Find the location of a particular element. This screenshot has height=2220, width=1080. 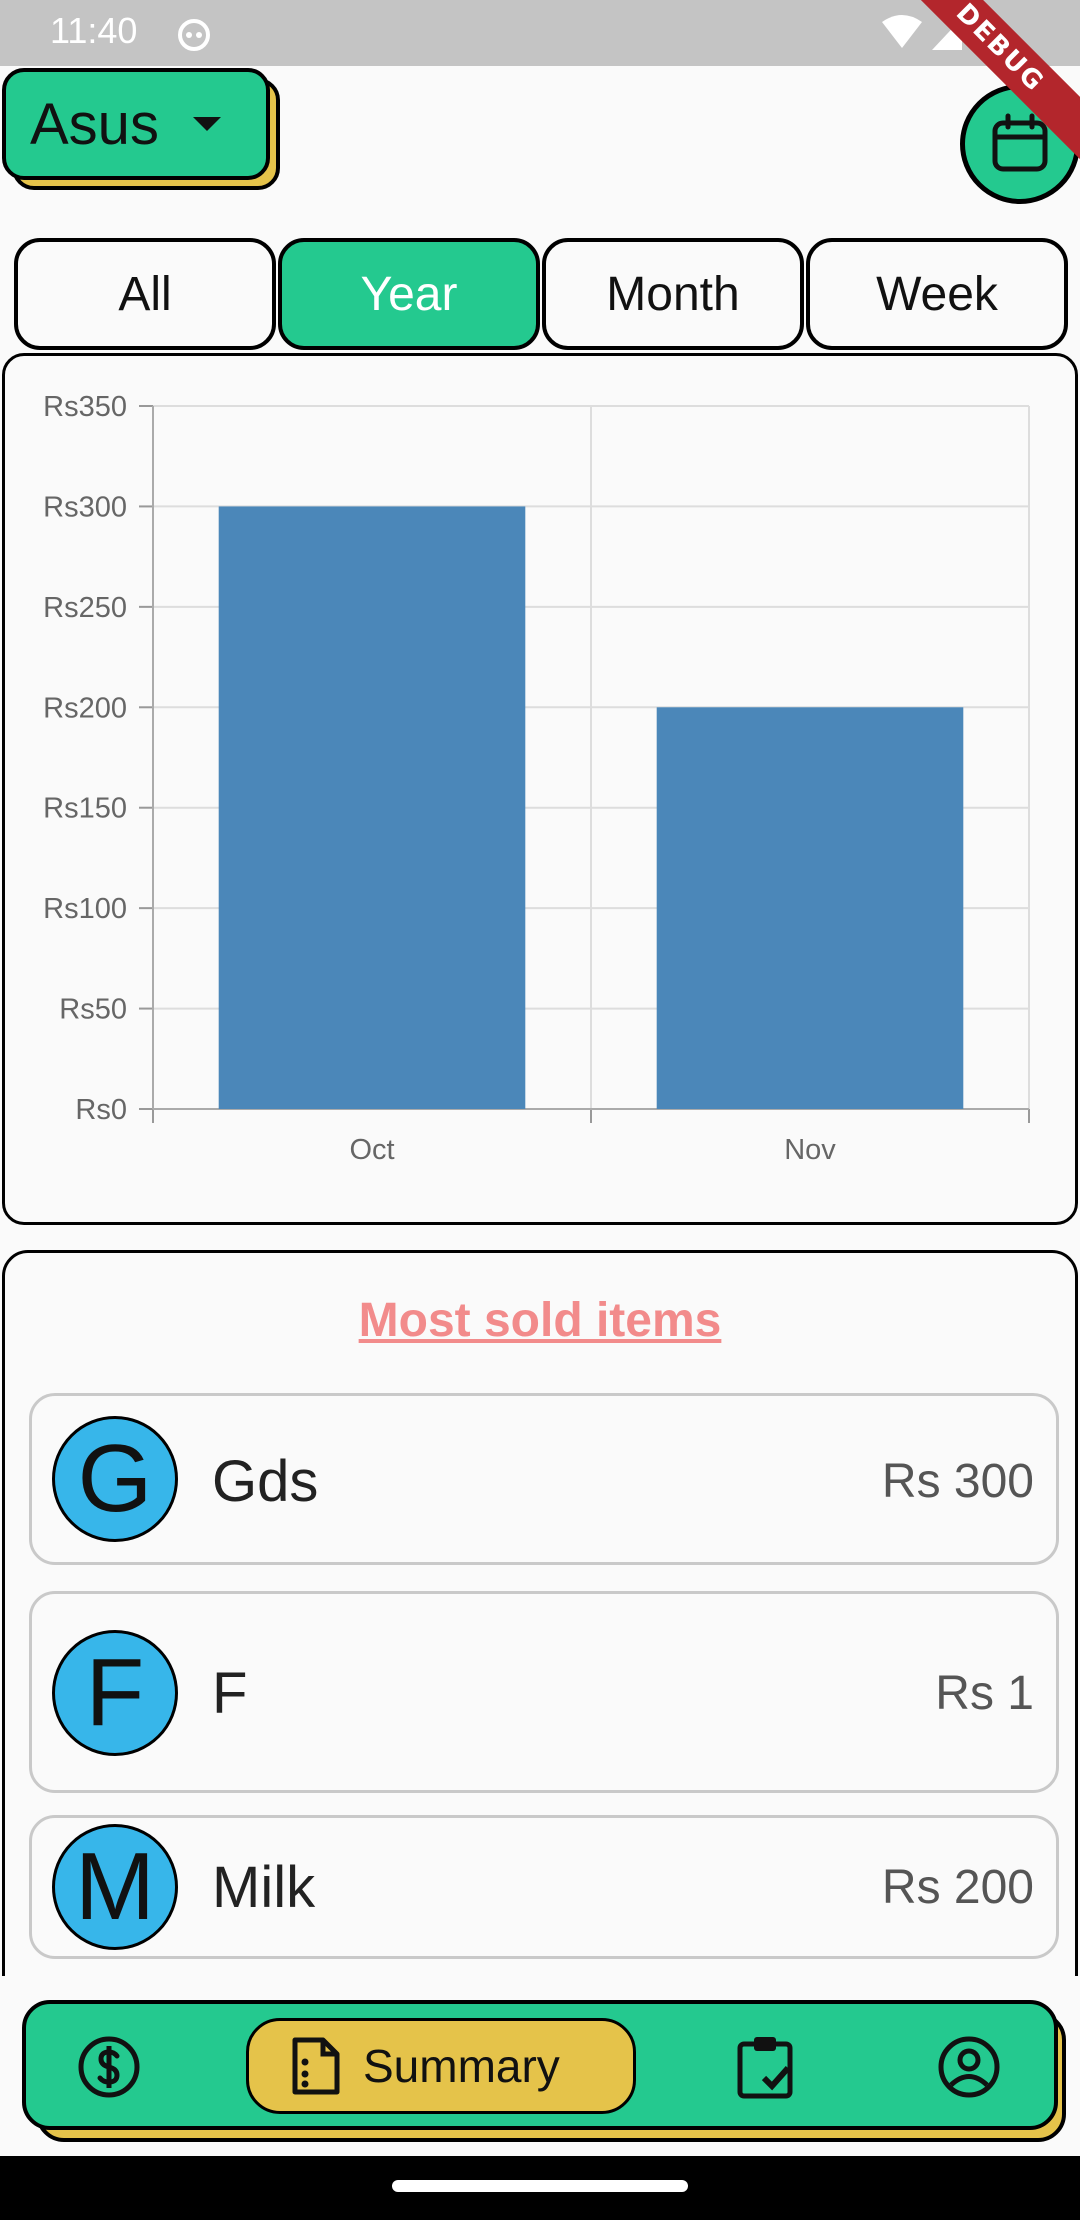

account-icon is located at coordinates (969, 2067).